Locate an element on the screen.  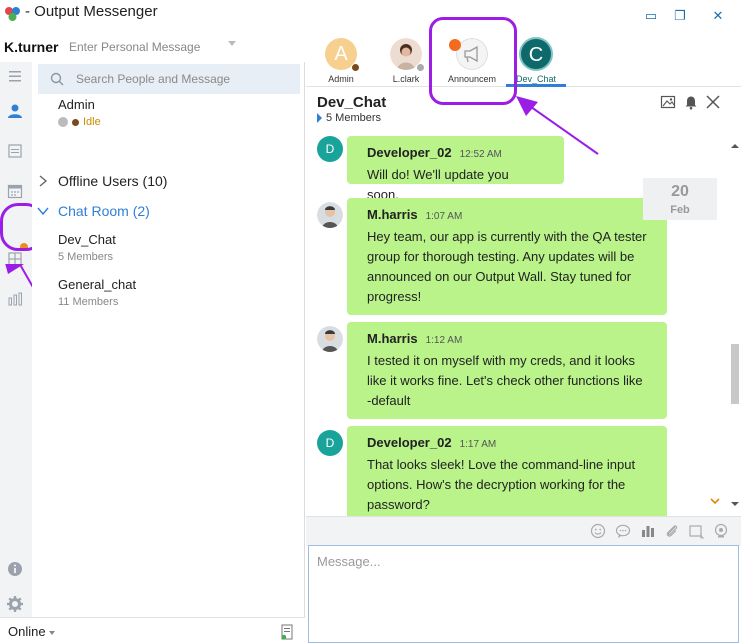
group-offline-users: Offline Users (10) is located at coordinates (101, 181).